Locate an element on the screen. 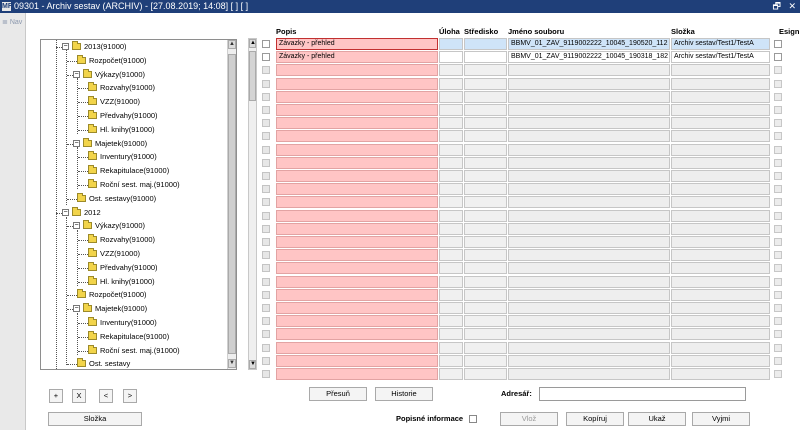  tree-scrollbar: ▲ ▼ is located at coordinates (231, 204).